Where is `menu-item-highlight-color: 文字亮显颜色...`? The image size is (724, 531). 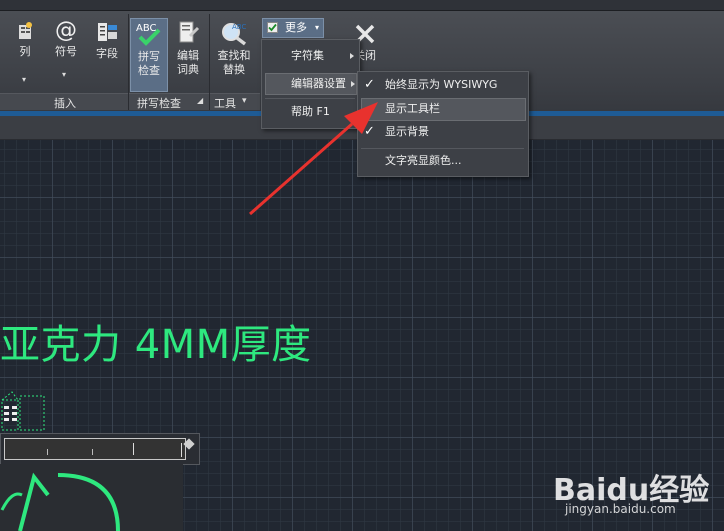
menu-item-highlight-color: 文字亮显颜色... is located at coordinates (423, 161).